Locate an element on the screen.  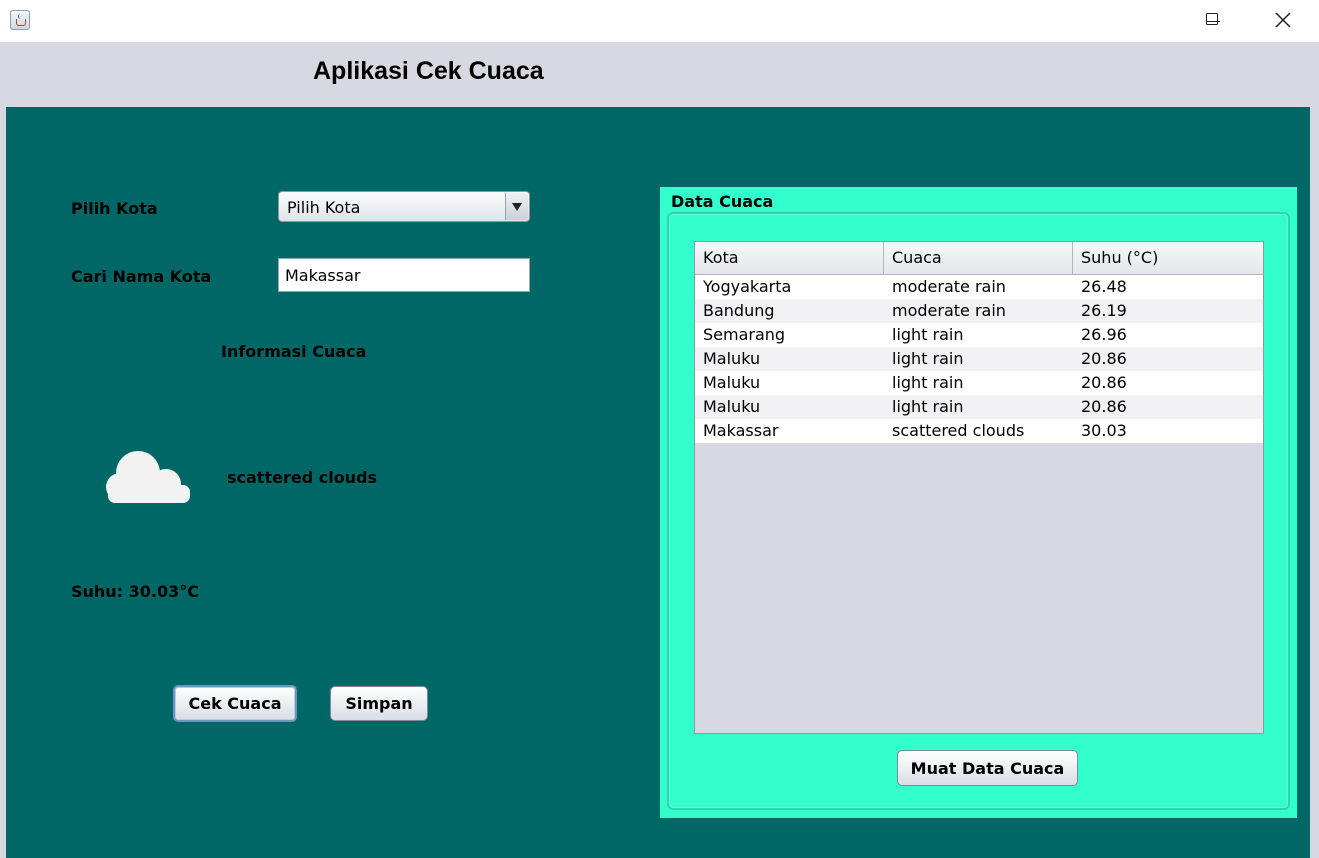
cell-city: Semarang is located at coordinates (744, 334).